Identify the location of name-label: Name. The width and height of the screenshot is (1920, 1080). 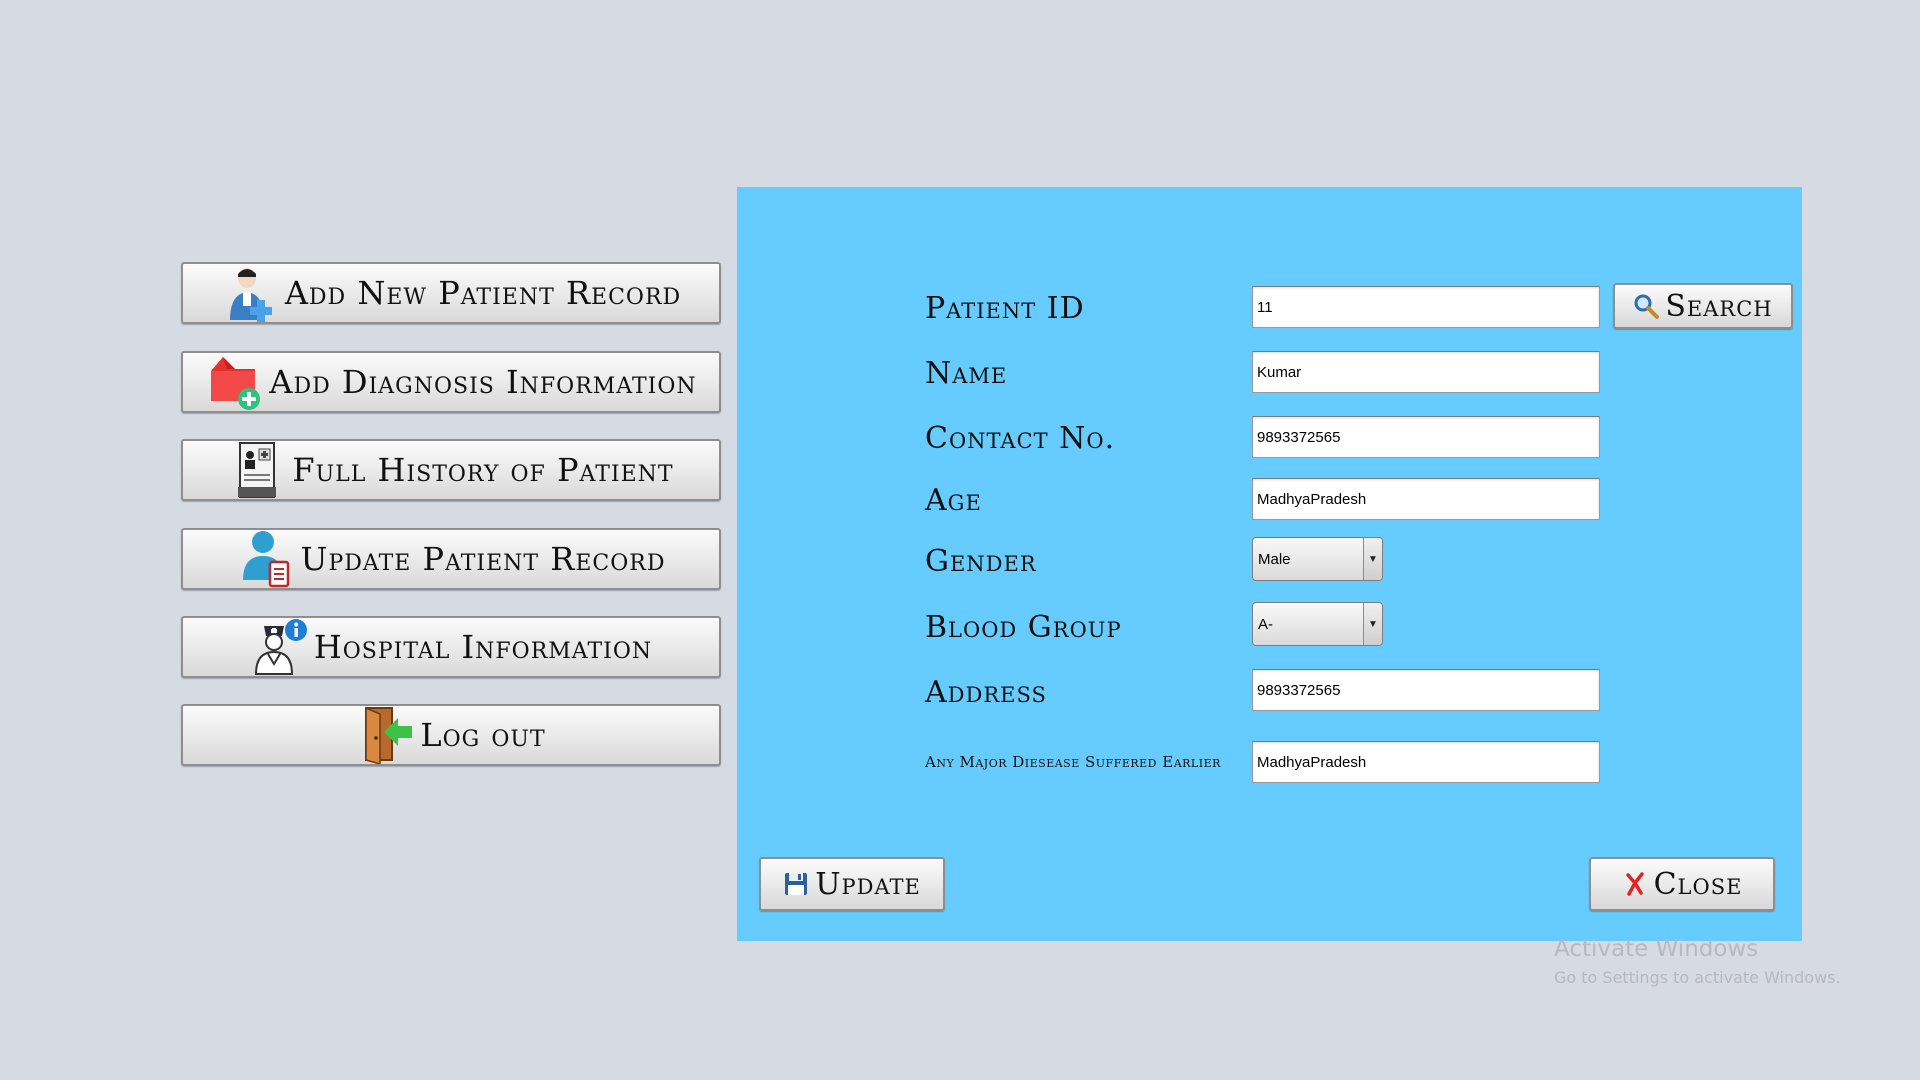
(966, 373).